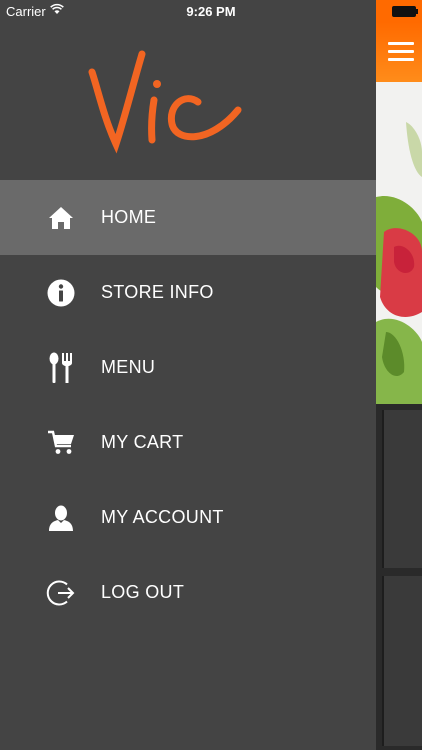 The image size is (422, 750). I want to click on menu-item-label: MENU, so click(128, 367).